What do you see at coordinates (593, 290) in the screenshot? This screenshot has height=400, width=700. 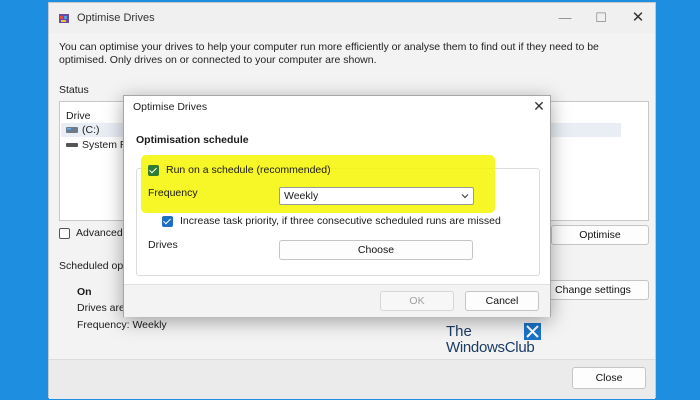 I see `change-settings-button: Change settings` at bounding box center [593, 290].